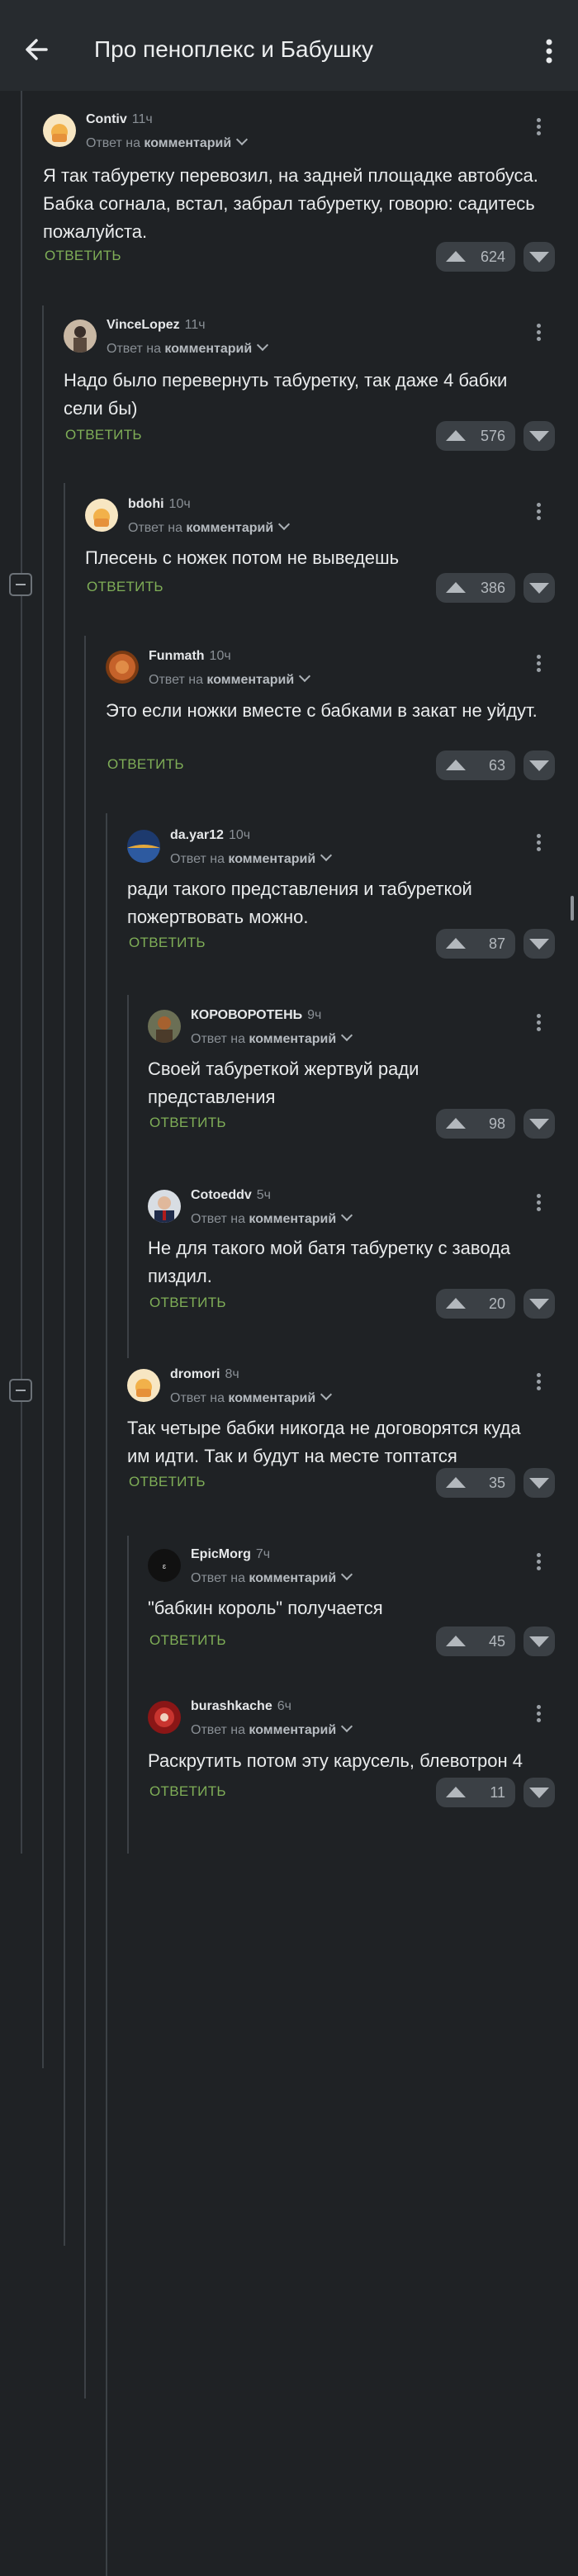  Describe the element at coordinates (475, 1792) in the screenshot. I see `upvote-button: 11` at that location.